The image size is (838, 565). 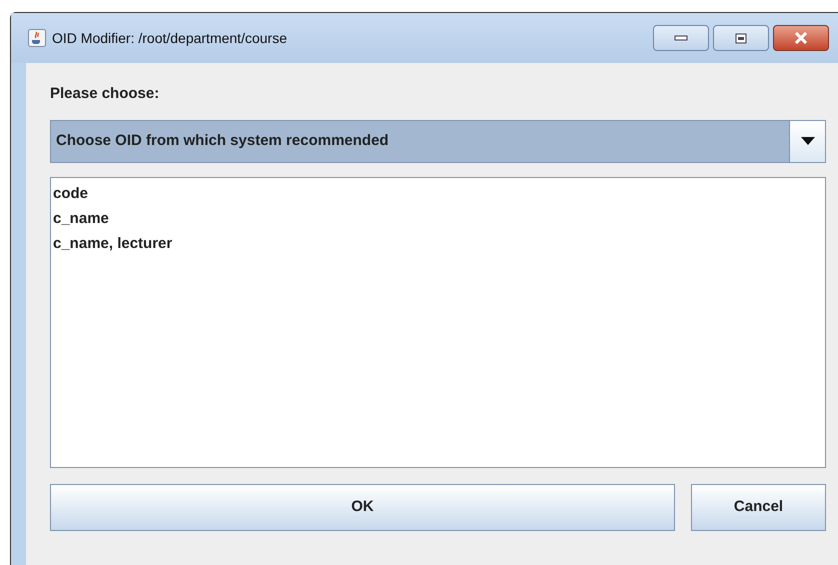 What do you see at coordinates (37, 38) in the screenshot?
I see `java-cup-icon` at bounding box center [37, 38].